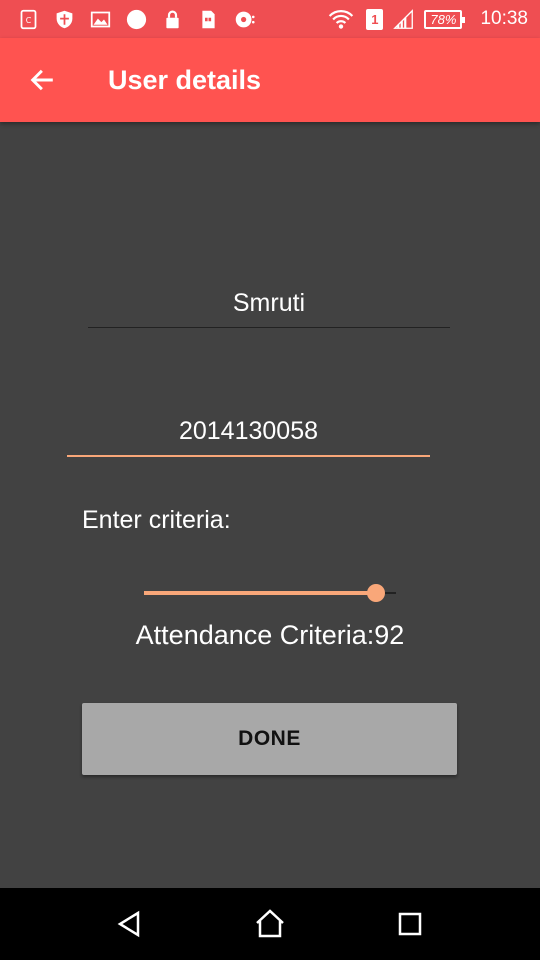 The image size is (540, 960). I want to click on name-field: Smruti, so click(269, 304).